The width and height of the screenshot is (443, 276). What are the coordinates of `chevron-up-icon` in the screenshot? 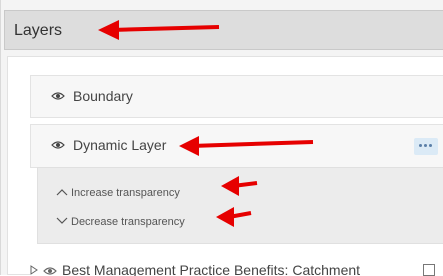 It's located at (62, 192).